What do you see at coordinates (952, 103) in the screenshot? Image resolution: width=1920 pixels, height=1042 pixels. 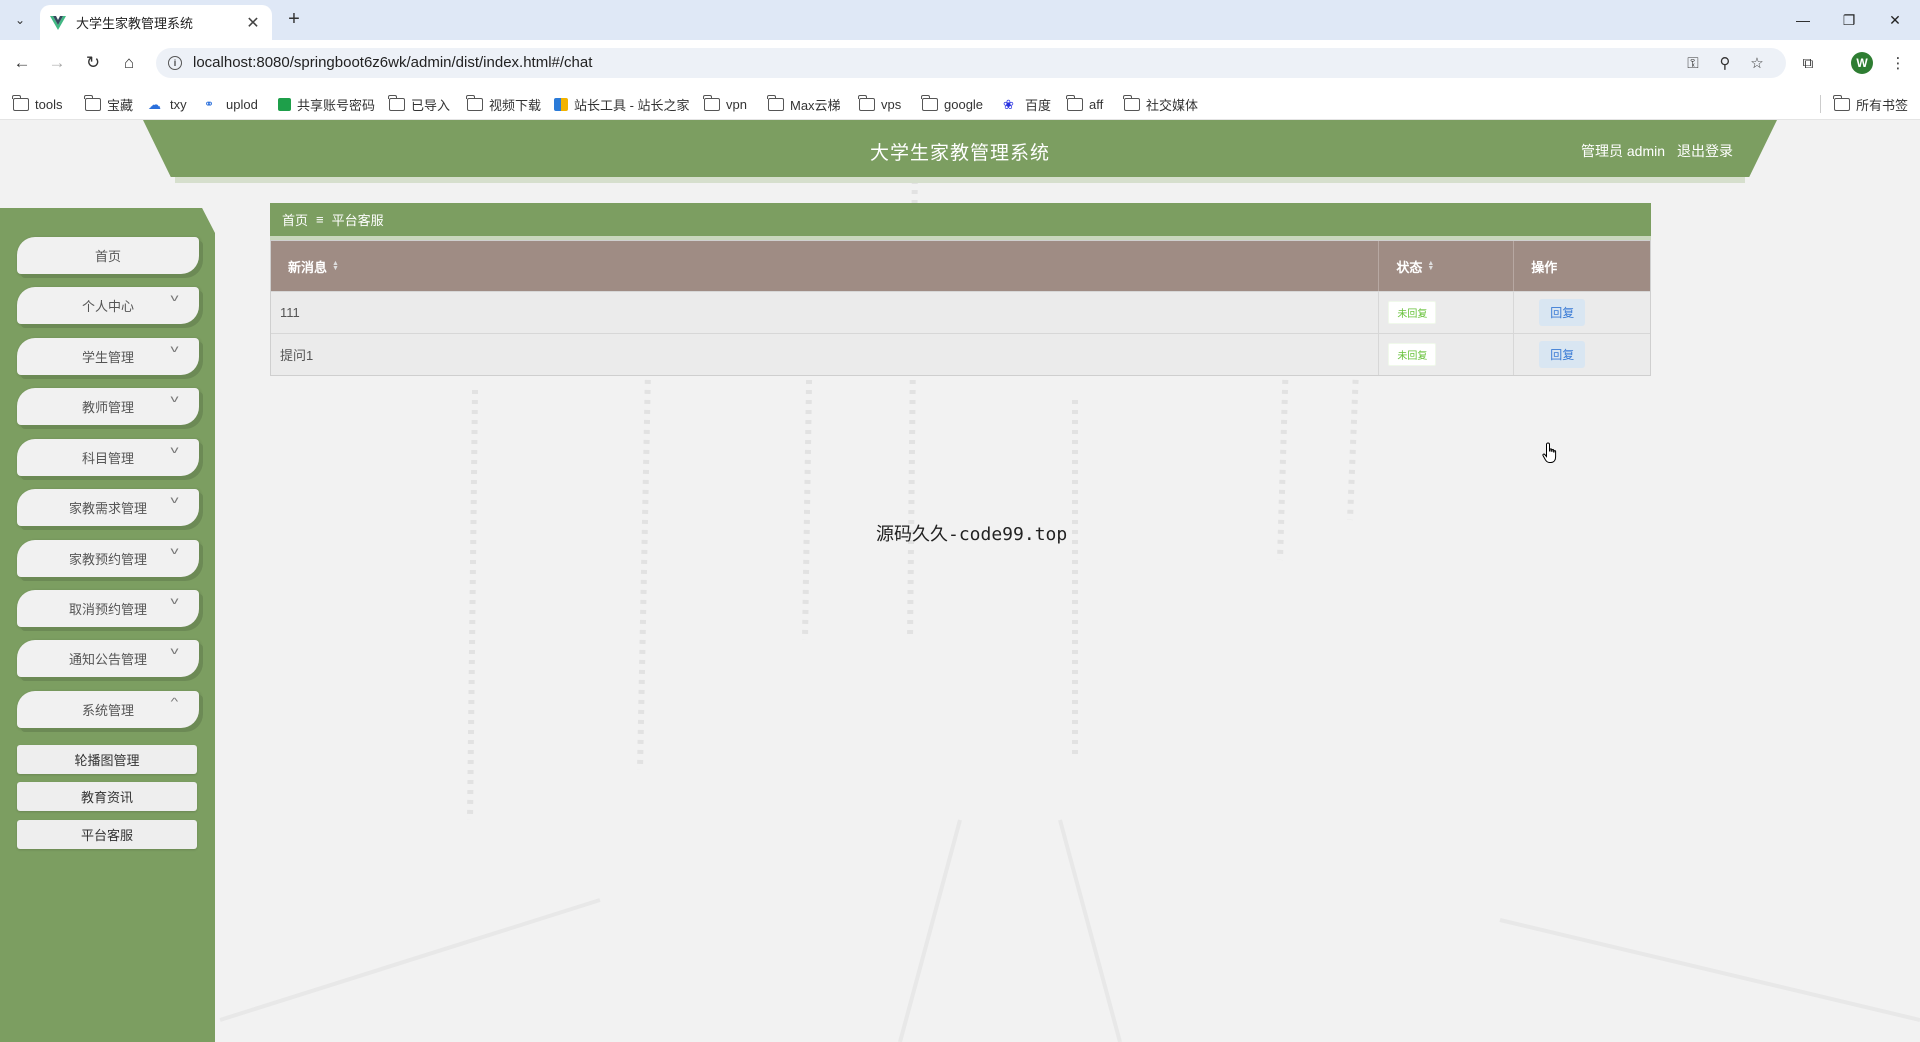 I see `bookmark-google: google` at bounding box center [952, 103].